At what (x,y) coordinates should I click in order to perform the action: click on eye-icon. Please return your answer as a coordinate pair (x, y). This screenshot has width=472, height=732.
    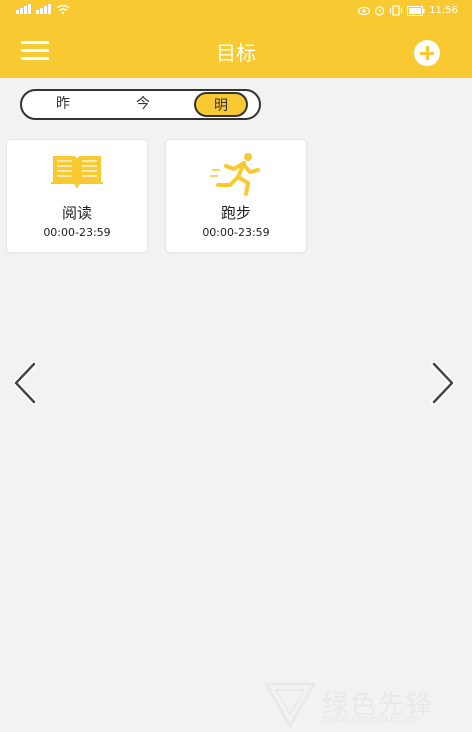
    Looking at the image, I should click on (364, 10).